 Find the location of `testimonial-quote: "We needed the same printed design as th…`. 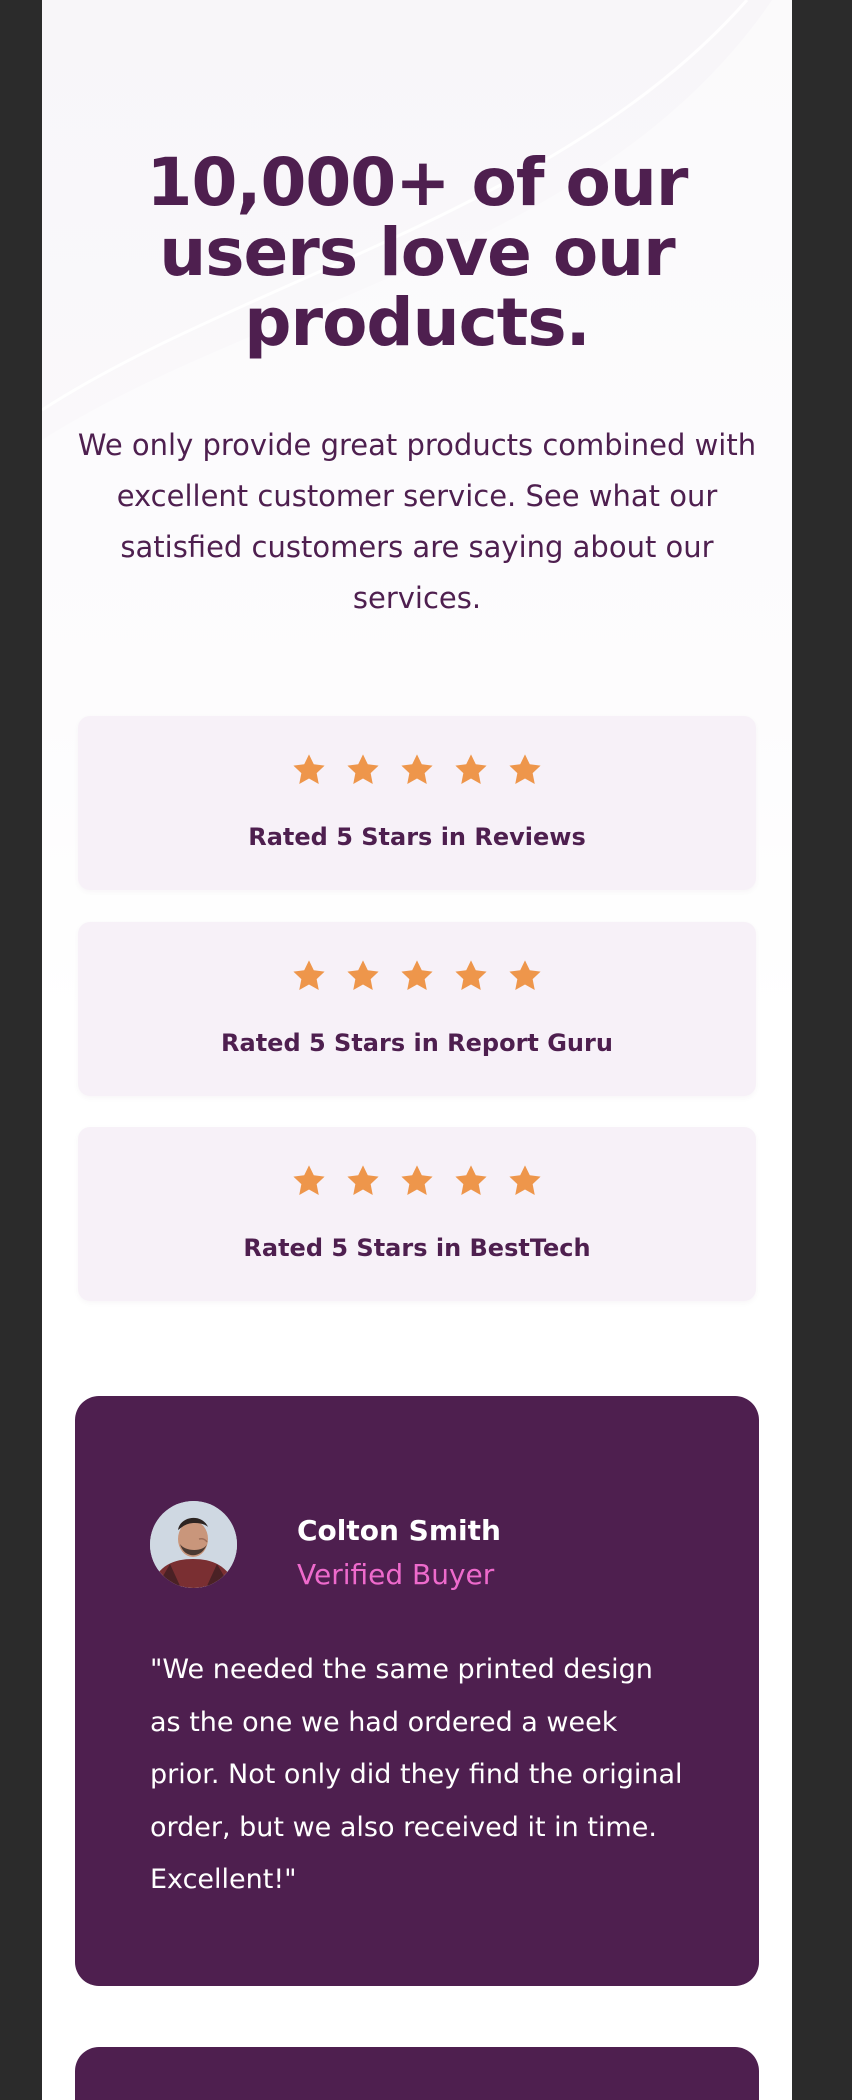

testimonial-quote: "We needed the same printed design as th… is located at coordinates (416, 1774).